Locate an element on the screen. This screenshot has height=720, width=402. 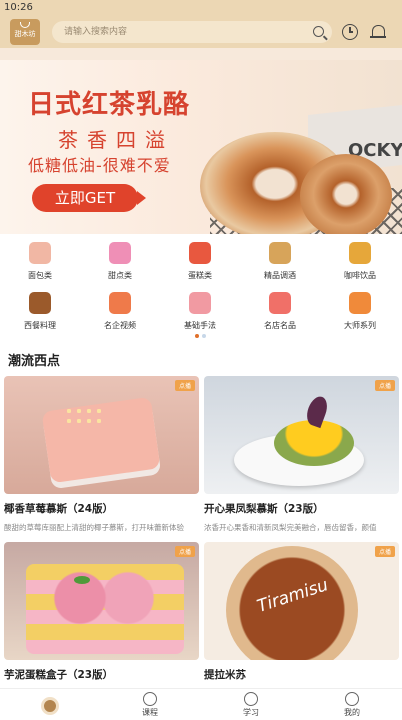
cake-logo-icon is located at coordinates (25, 25).